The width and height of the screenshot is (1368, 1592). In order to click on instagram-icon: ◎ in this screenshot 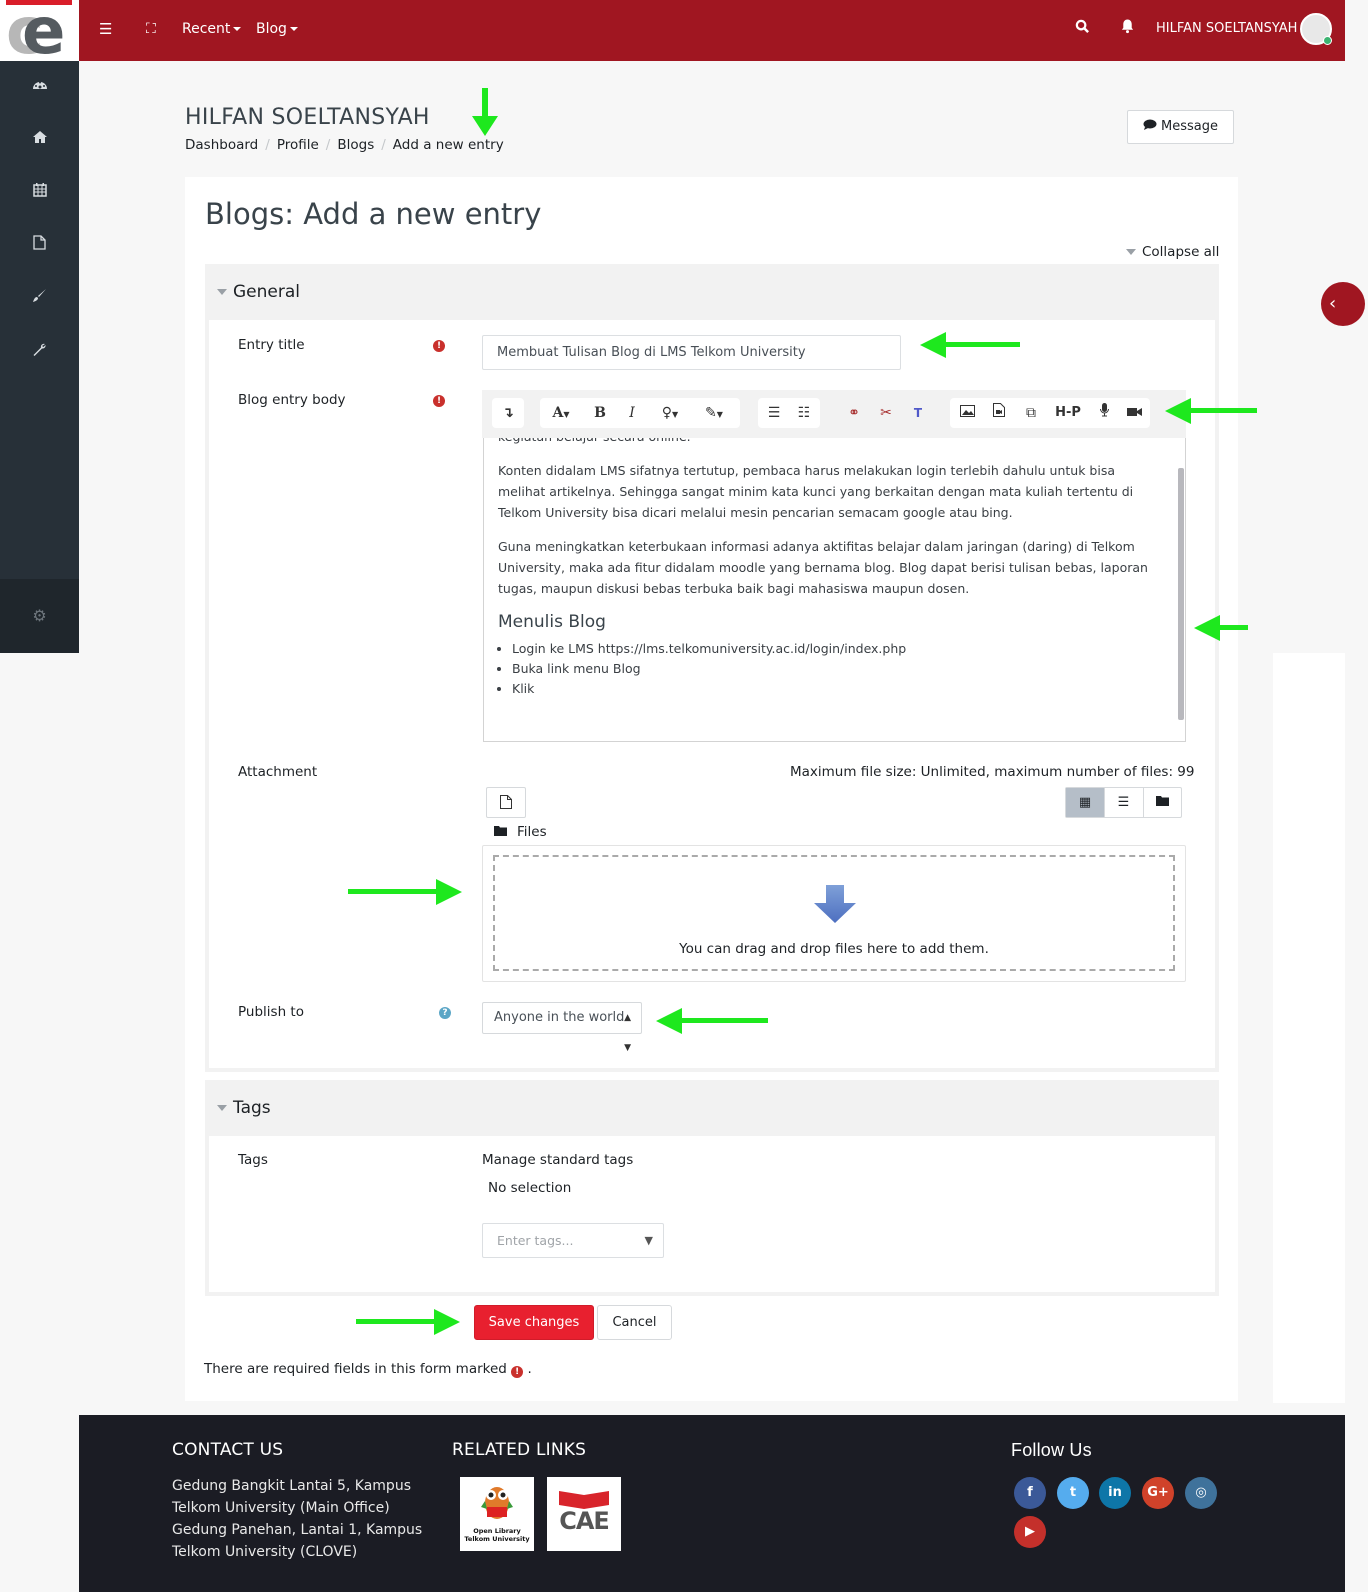, I will do `click(1201, 1493)`.